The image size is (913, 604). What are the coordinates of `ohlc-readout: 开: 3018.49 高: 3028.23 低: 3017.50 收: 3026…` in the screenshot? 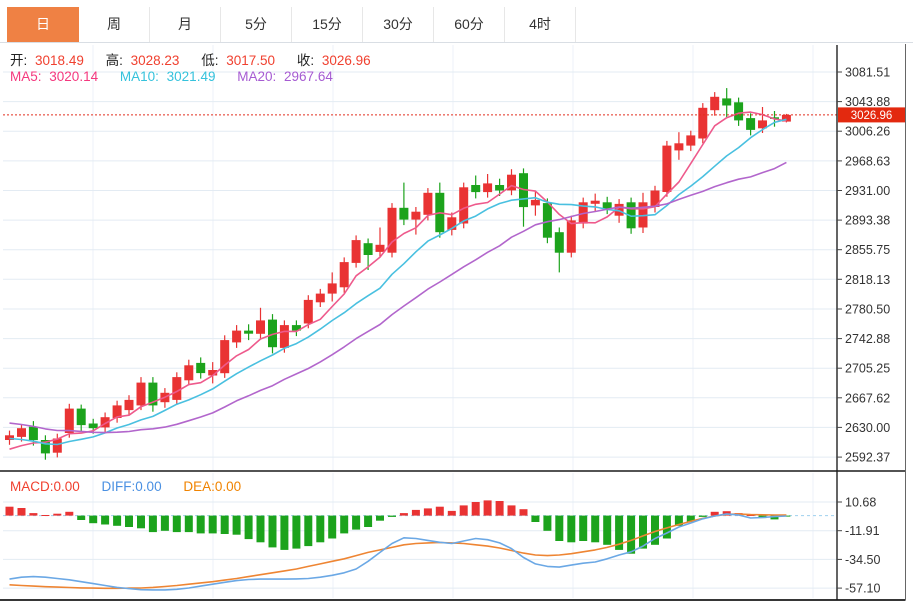 It's located at (199, 59).